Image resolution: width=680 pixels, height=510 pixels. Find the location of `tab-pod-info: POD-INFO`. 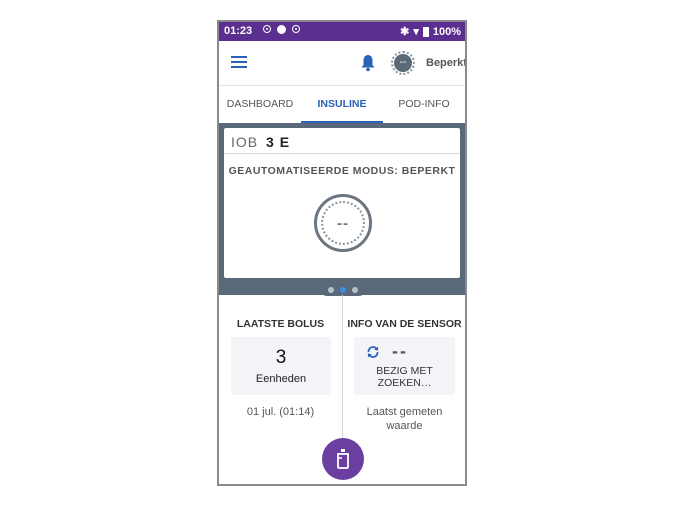

tab-pod-info: POD-INFO is located at coordinates (424, 104).